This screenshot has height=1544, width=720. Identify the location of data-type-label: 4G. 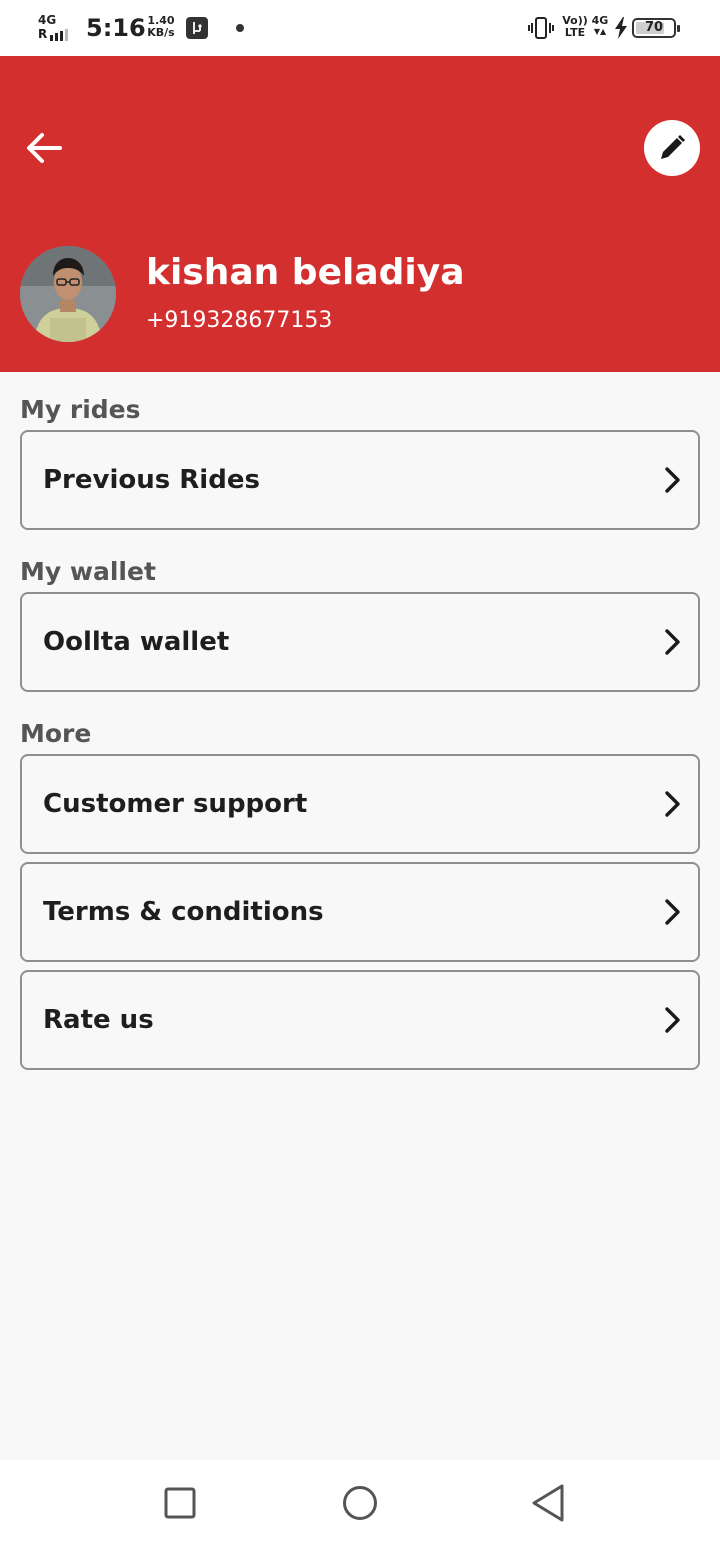
(600, 20).